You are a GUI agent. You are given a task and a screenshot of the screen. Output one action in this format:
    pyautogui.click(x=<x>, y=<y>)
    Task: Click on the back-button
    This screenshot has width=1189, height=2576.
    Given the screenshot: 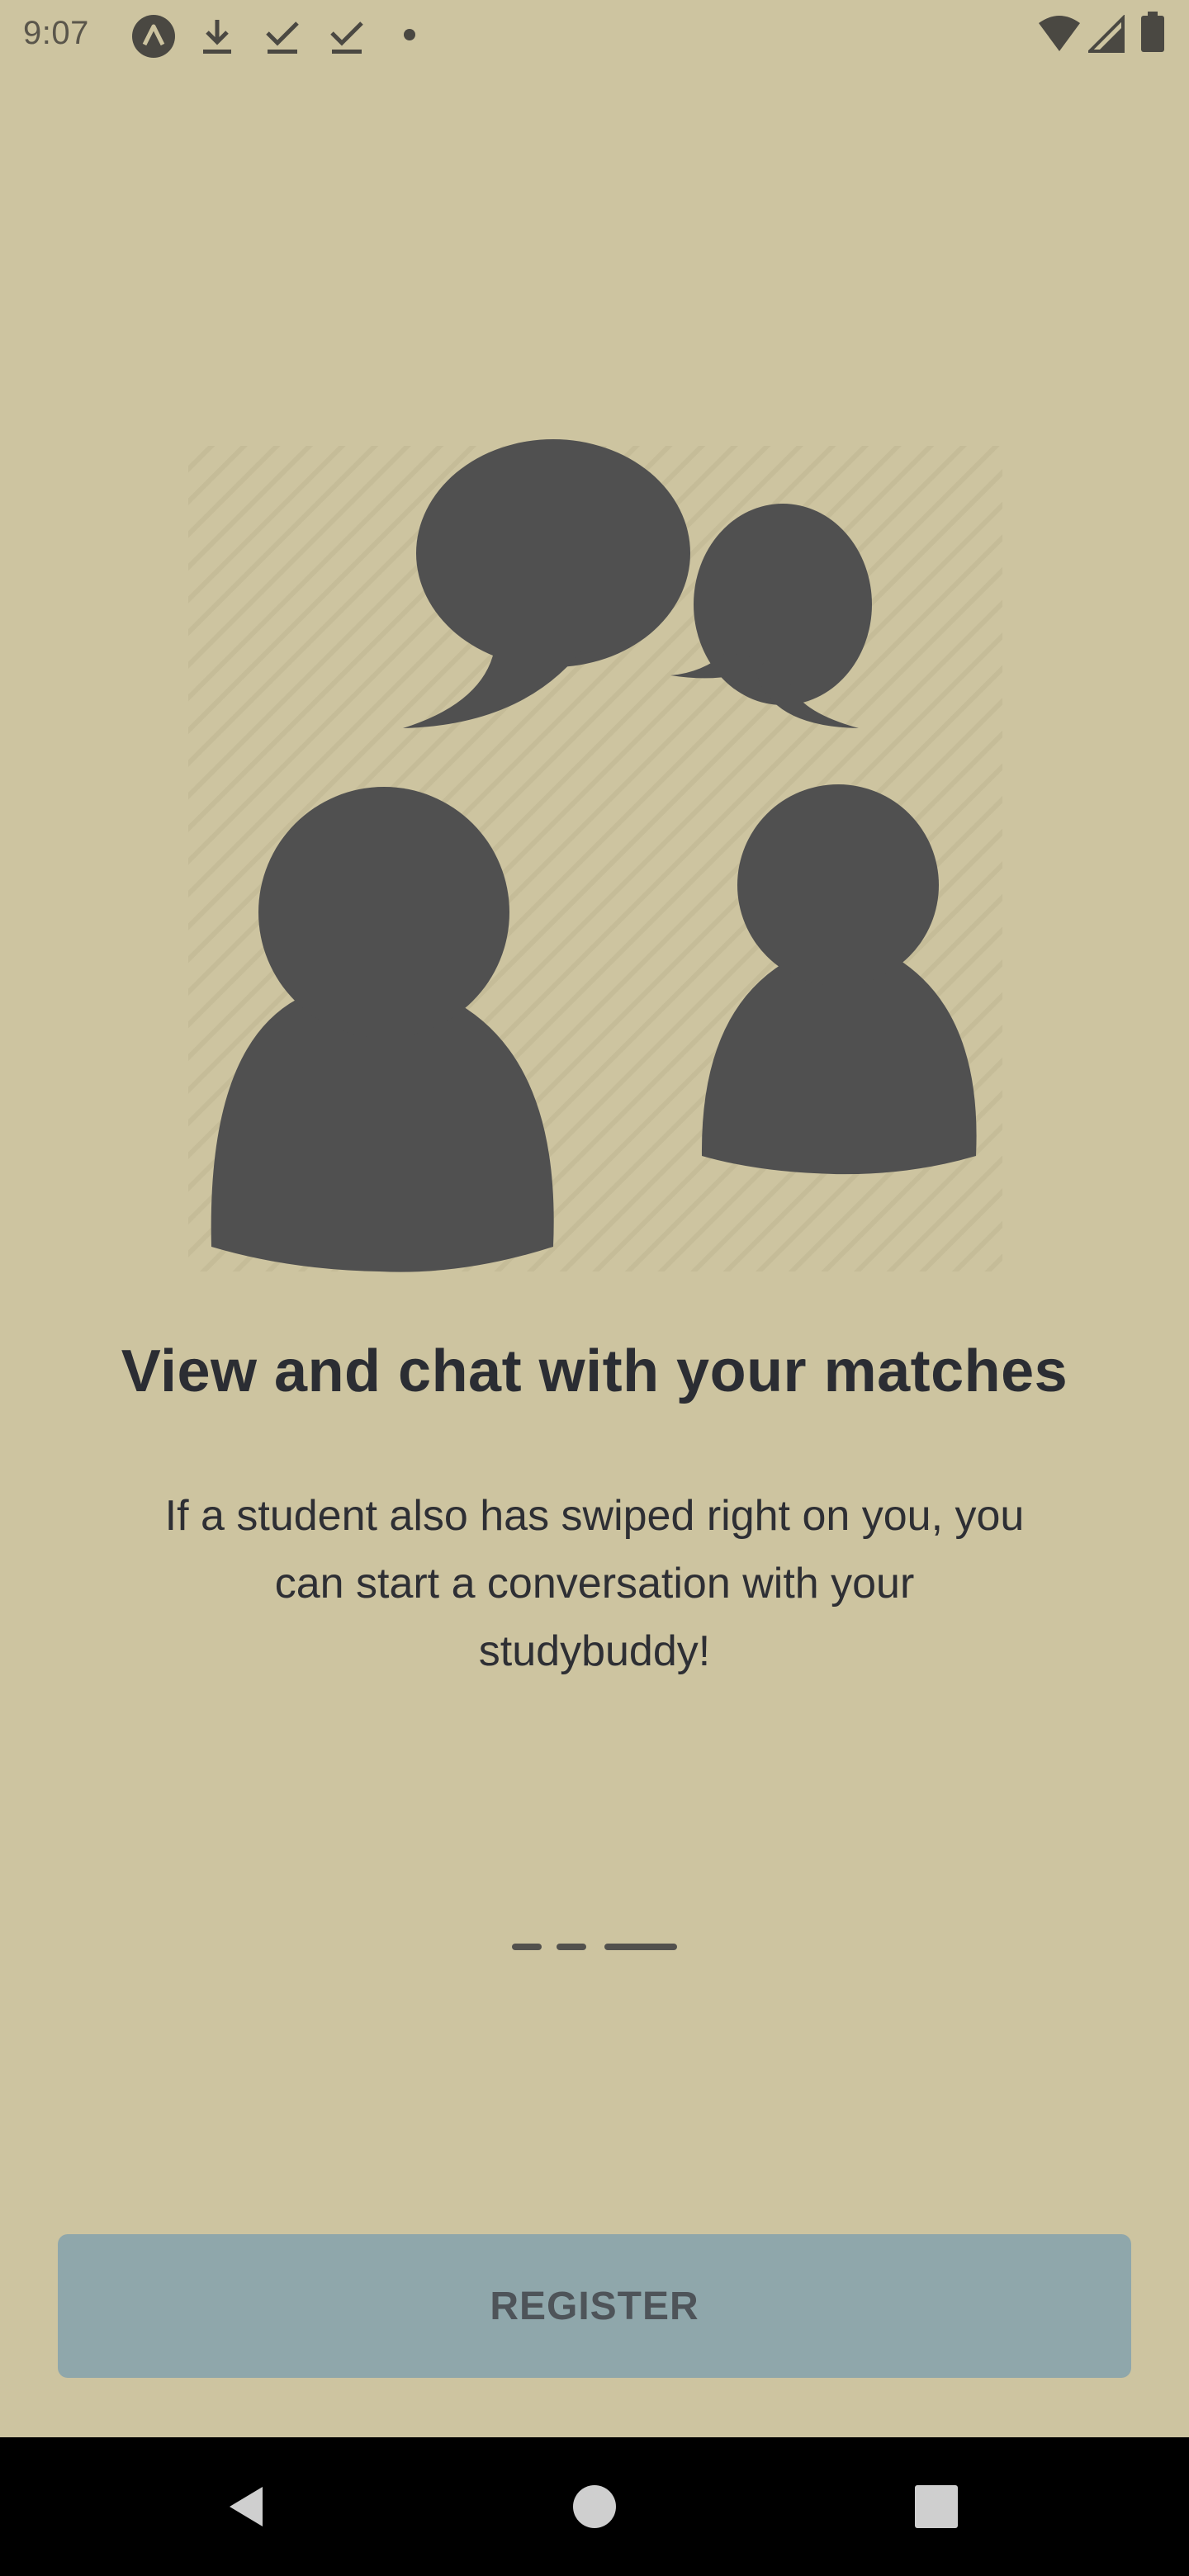 What is the action you would take?
    pyautogui.click(x=247, y=2506)
    